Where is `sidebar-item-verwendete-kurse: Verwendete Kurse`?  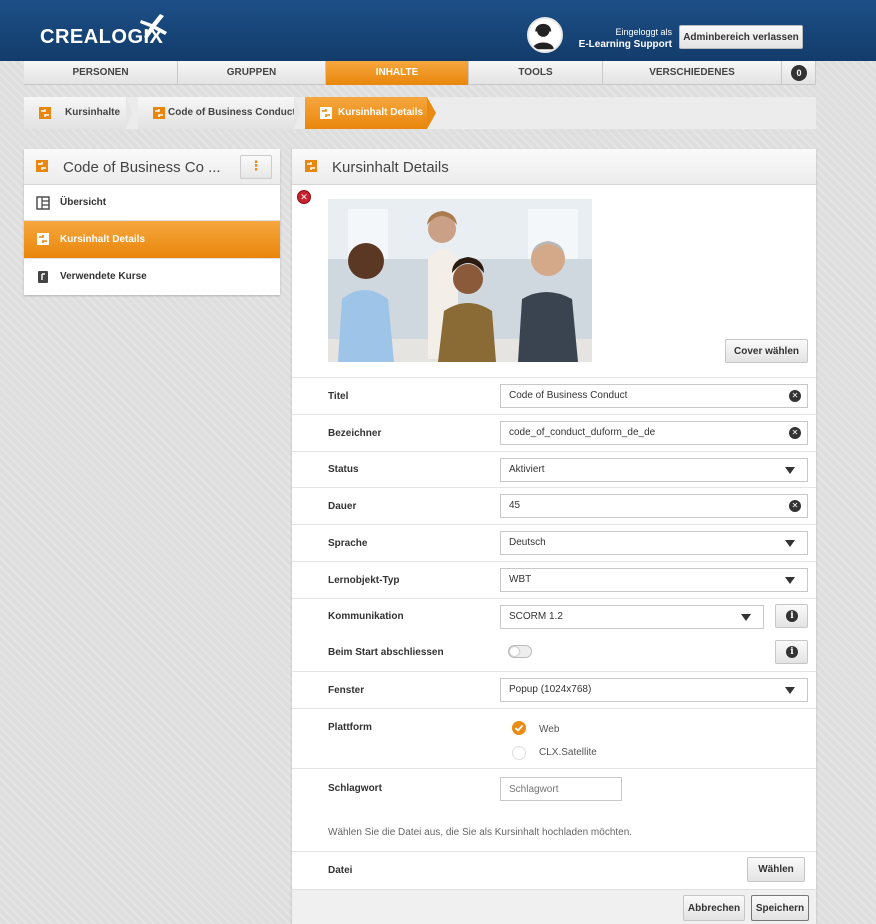
sidebar-item-verwendete-kurse: Verwendete Kurse is located at coordinates (152, 277).